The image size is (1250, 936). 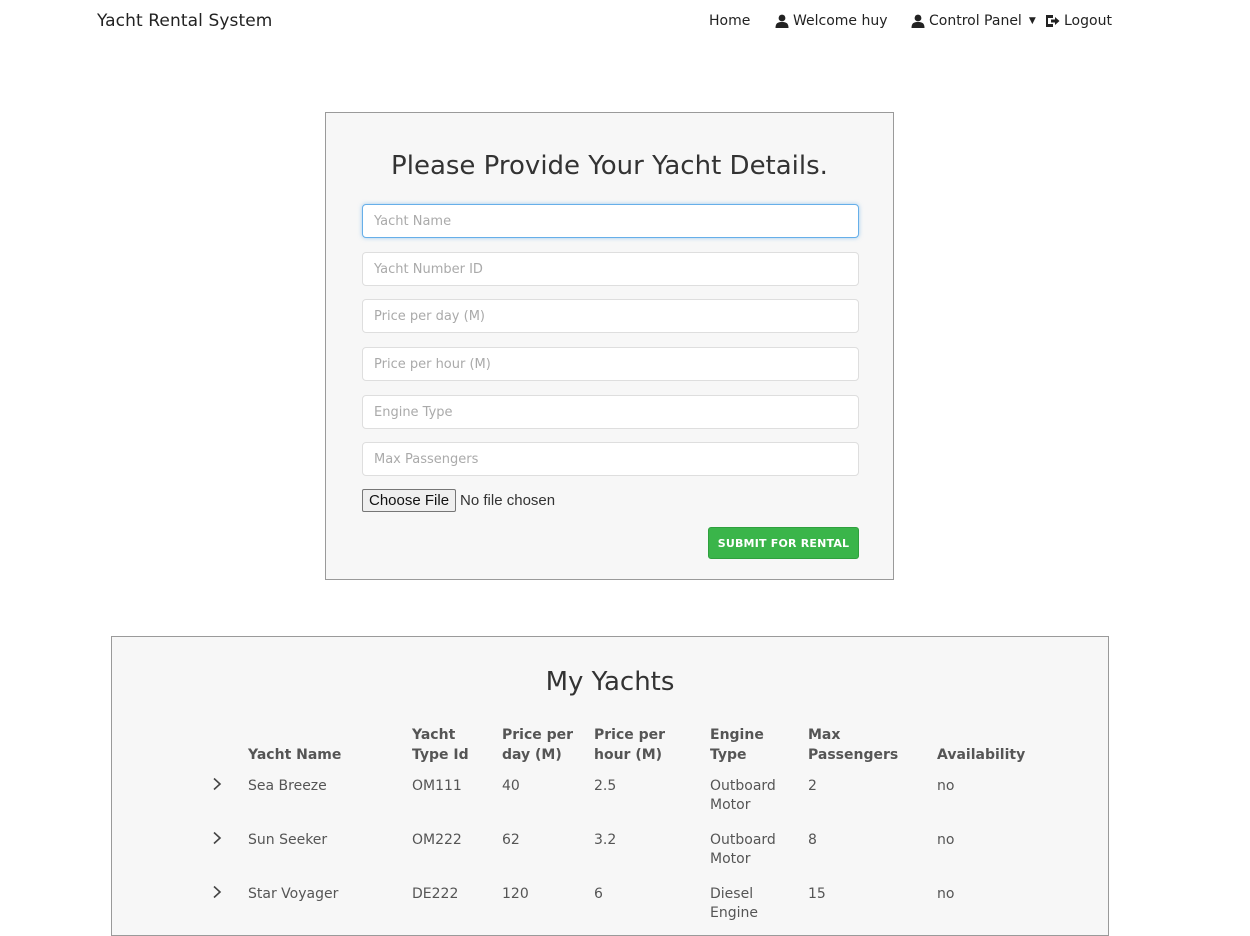 What do you see at coordinates (853, 745) in the screenshot?
I see `col-header-max: Max Passengers` at bounding box center [853, 745].